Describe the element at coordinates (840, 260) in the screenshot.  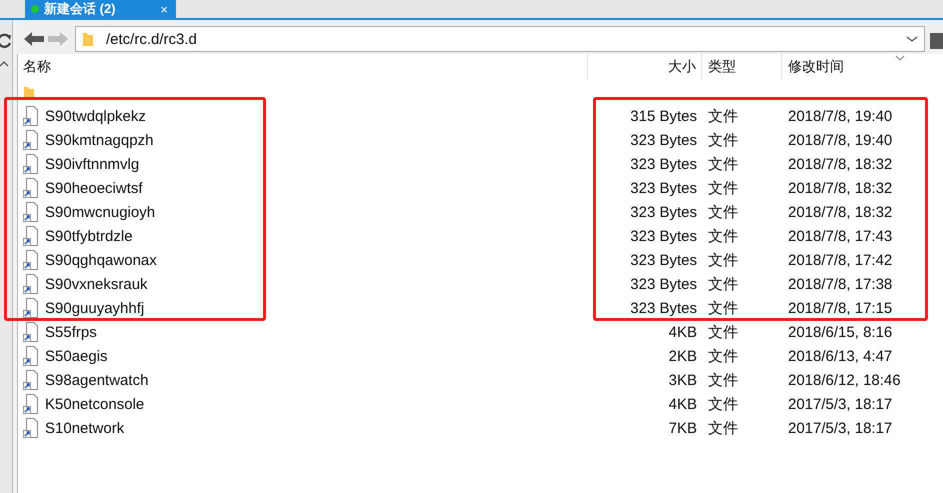
I see `modified-time: 2018/7/8, 17:42` at that location.